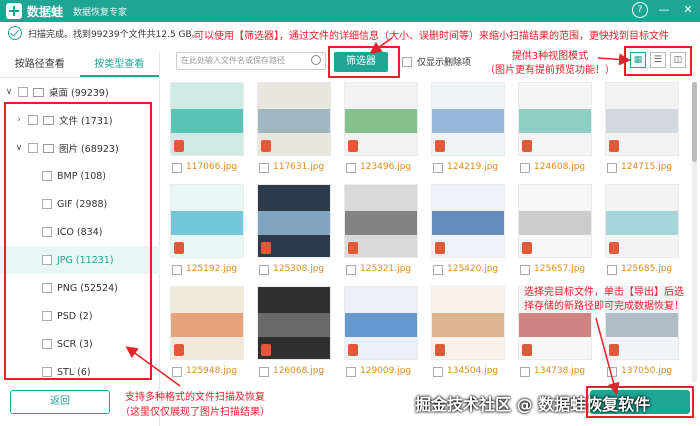  What do you see at coordinates (640, 402) in the screenshot?
I see `annotation-box-export` at bounding box center [640, 402].